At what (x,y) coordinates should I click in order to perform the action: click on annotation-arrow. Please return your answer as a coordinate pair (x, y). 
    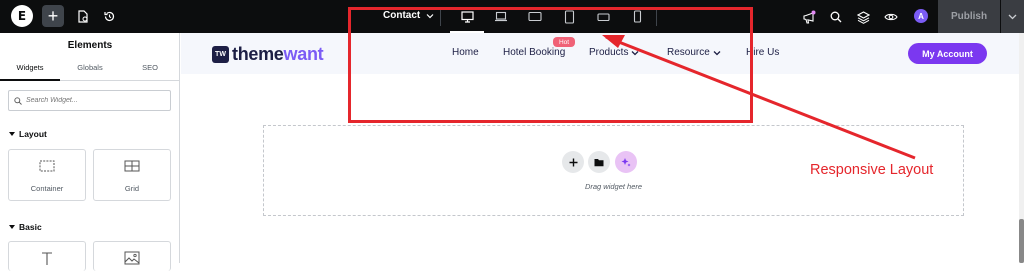
    Looking at the image, I should click on (759, 97).